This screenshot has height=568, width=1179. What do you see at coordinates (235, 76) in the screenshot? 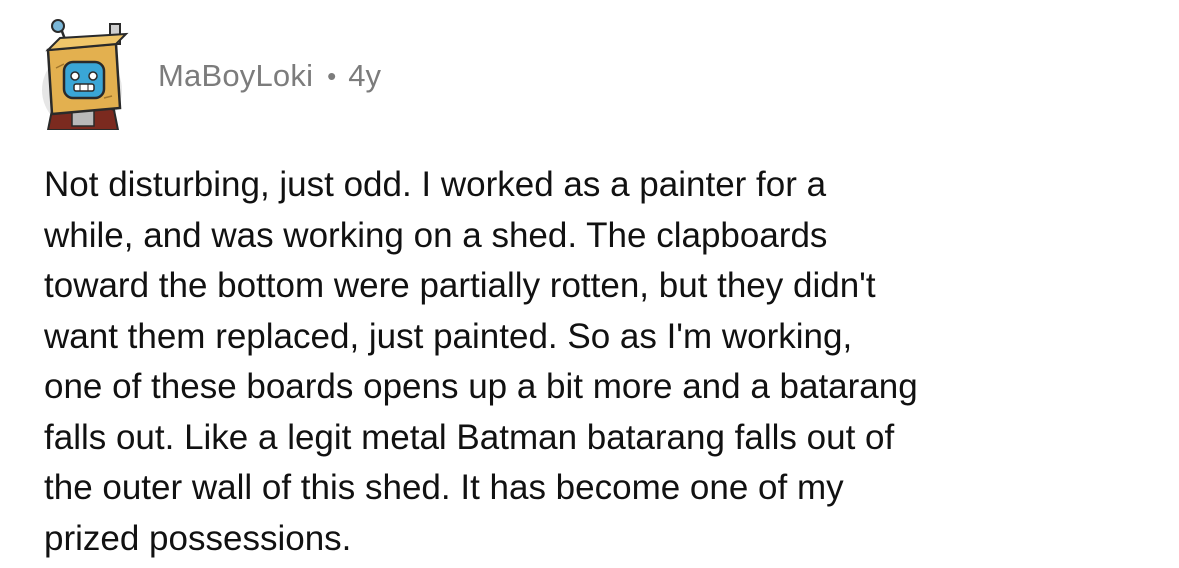
I see `username-link: MaBoyLoki` at bounding box center [235, 76].